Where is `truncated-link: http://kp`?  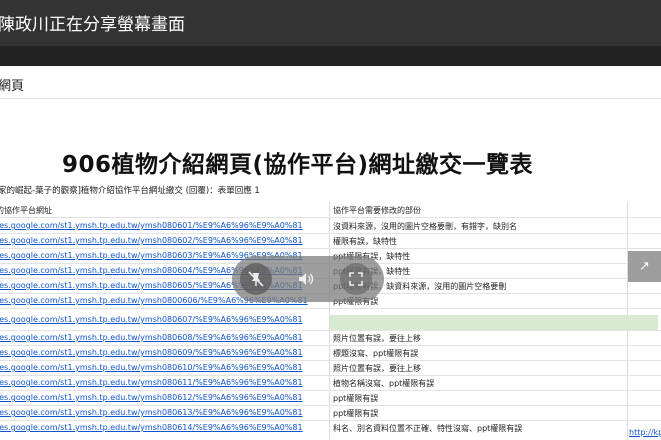
truncated-link: http://kp is located at coordinates (645, 432).